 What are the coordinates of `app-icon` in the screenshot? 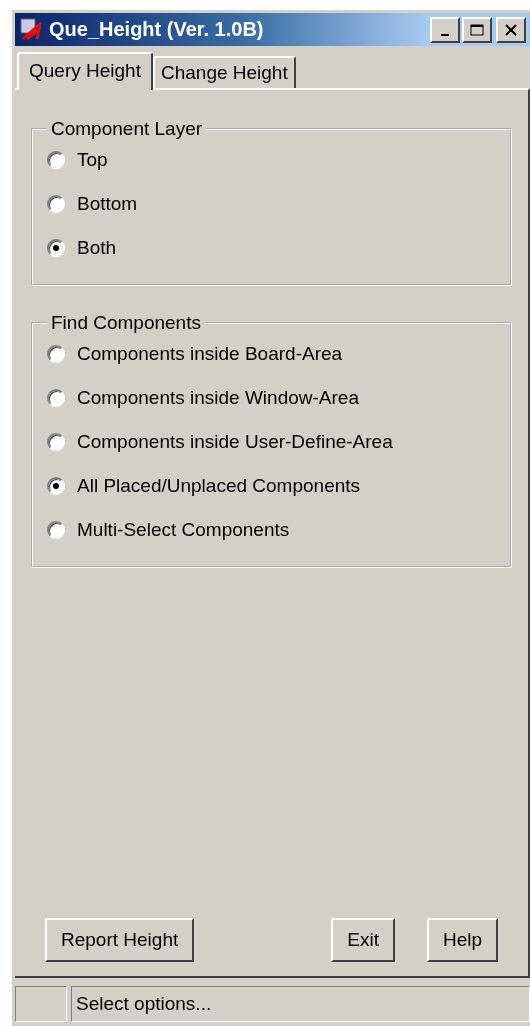 It's located at (32, 29).